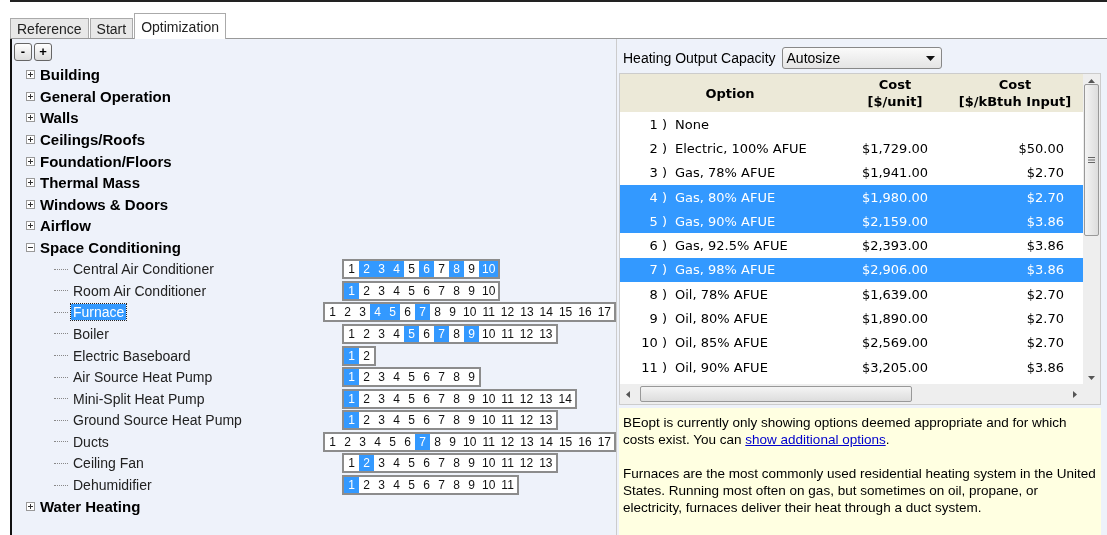 The width and height of the screenshot is (1107, 535). I want to click on tree-category: Walls, so click(59, 118).